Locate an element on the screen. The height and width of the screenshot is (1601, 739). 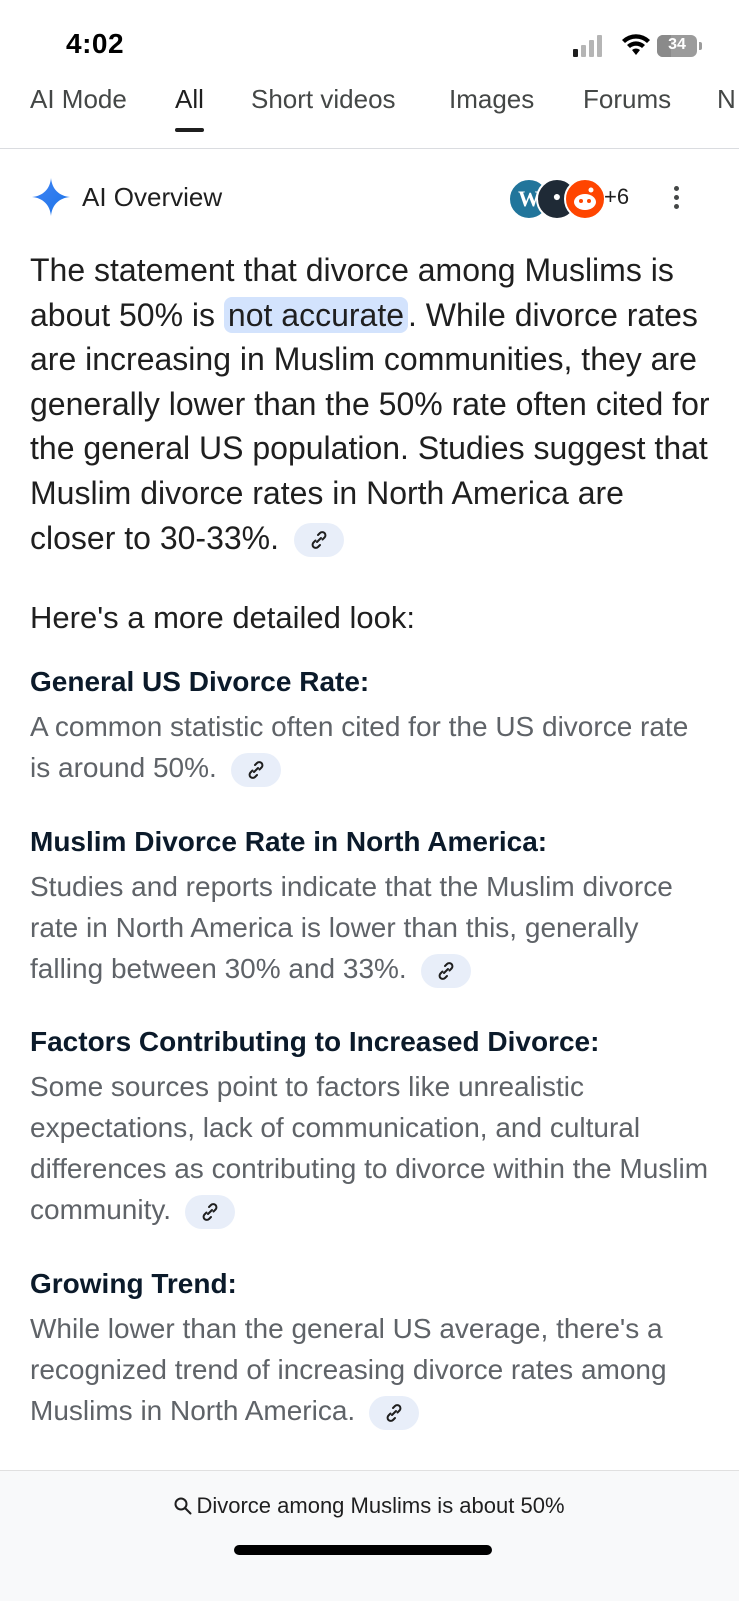
summary-highlight: not accurate is located at coordinates (316, 314).